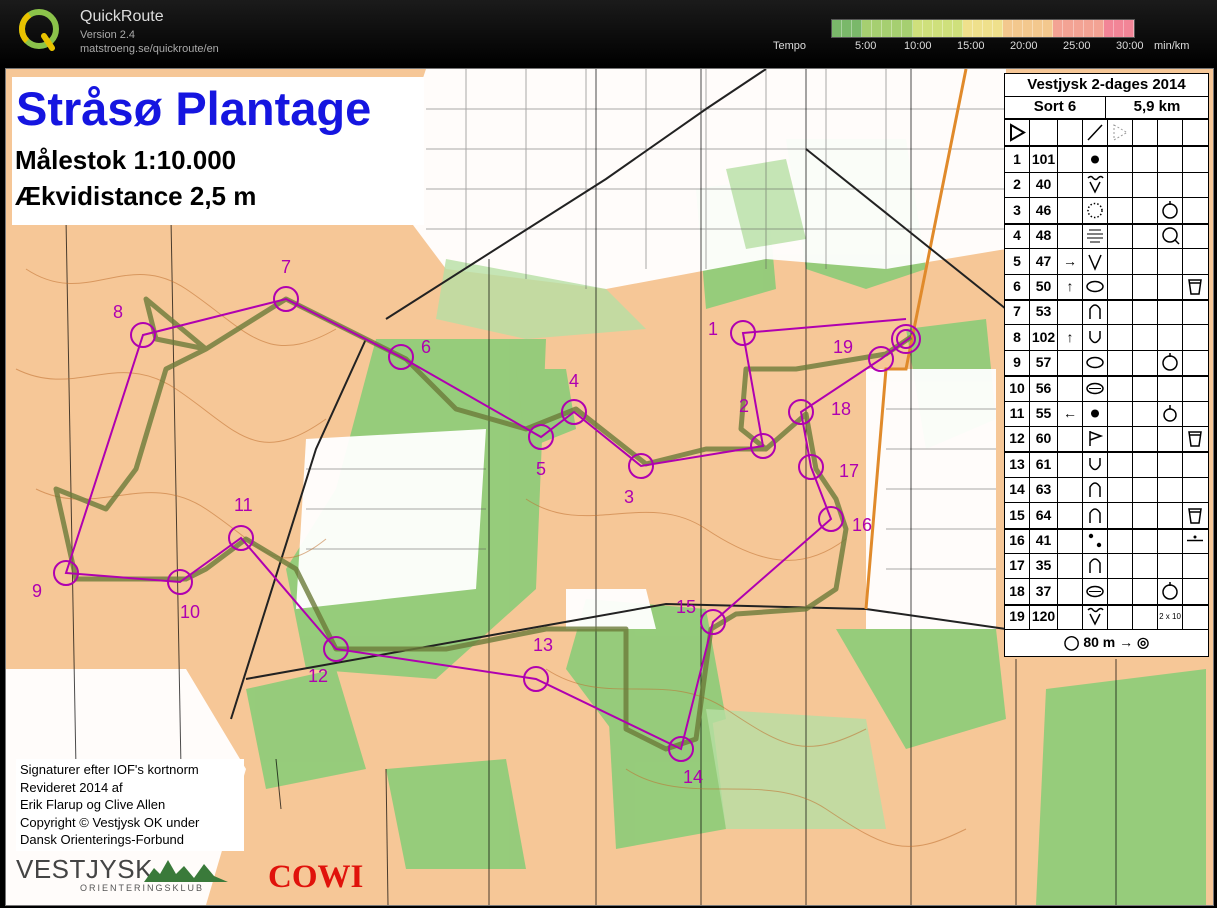 The image size is (1217, 908). I want to click on v-icon, so click(1095, 261).